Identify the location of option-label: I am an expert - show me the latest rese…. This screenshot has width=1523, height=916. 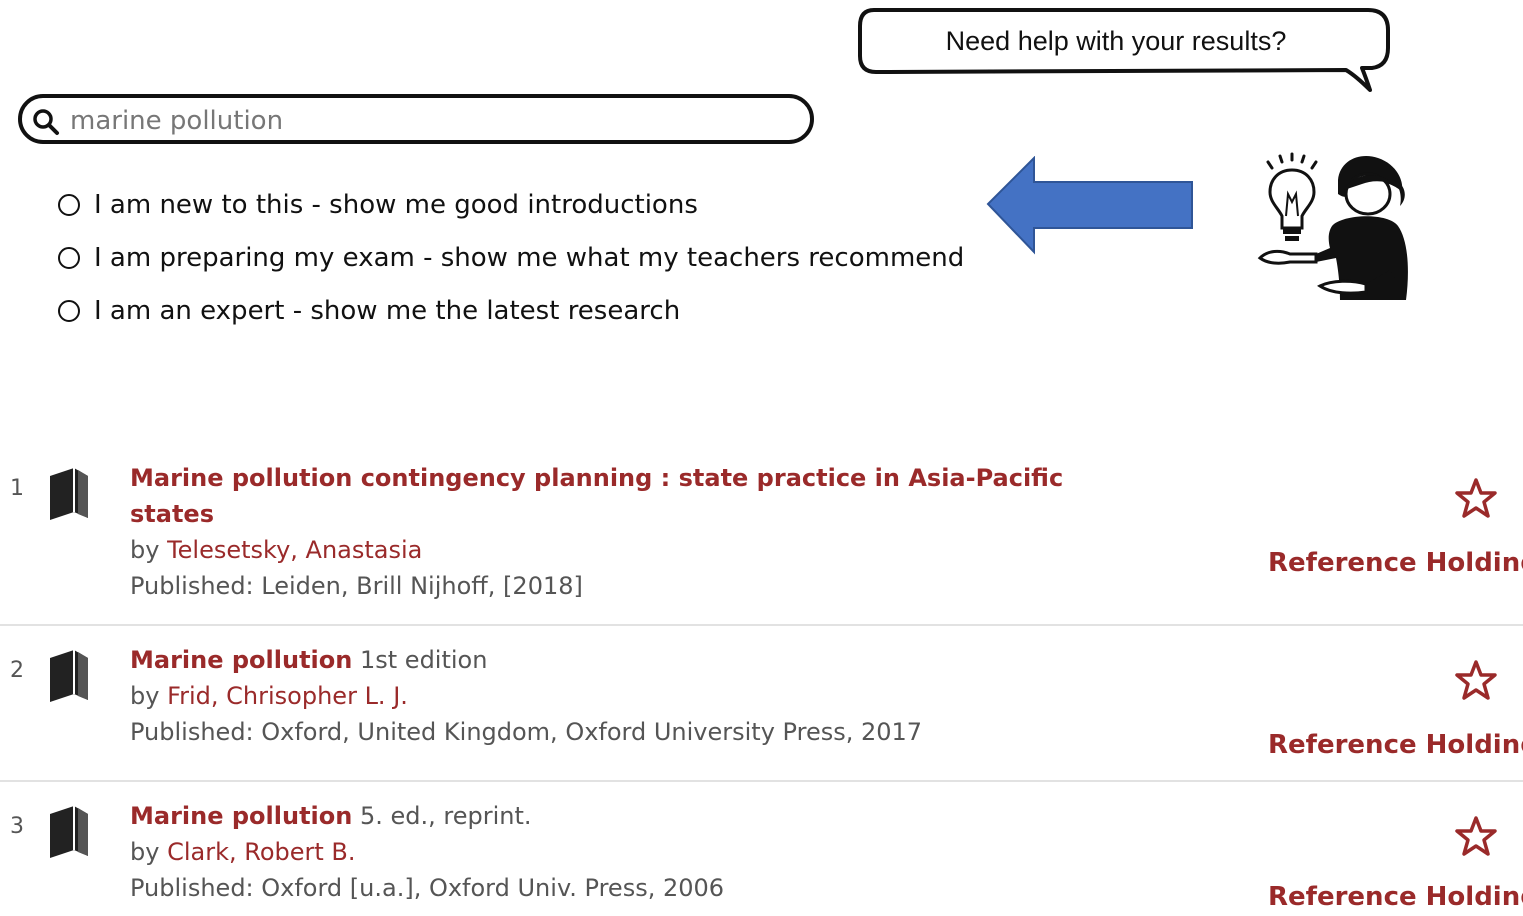
(387, 310).